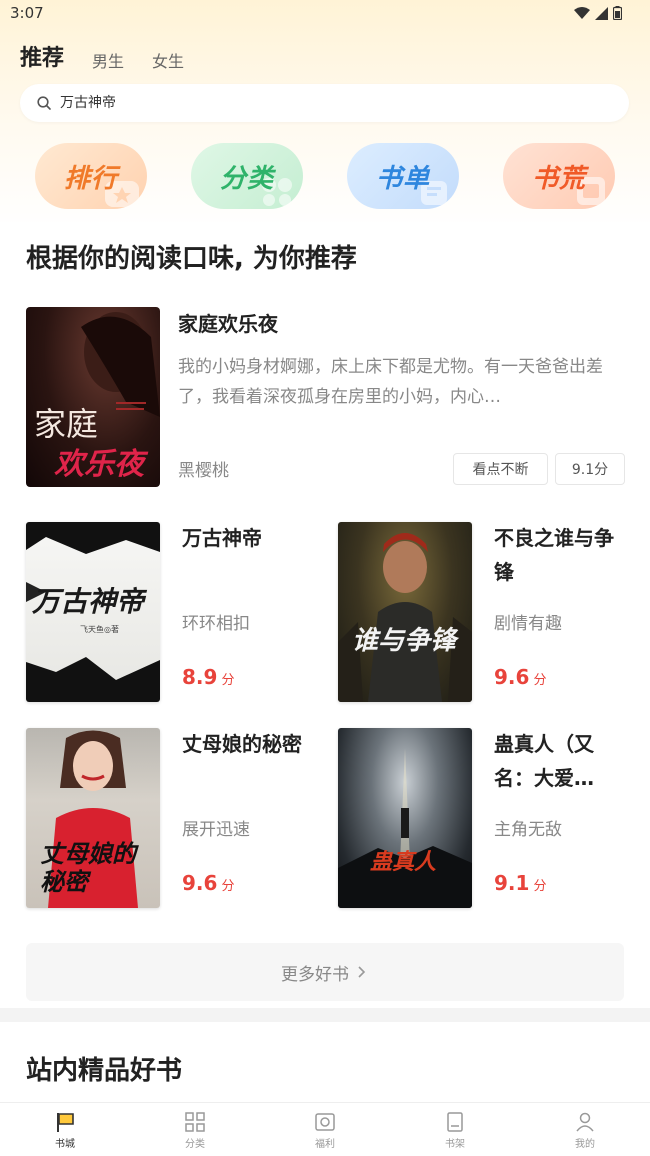 The width and height of the screenshot is (650, 1156). Describe the element at coordinates (42, 57) in the screenshot. I see `tab-recommend: 推荐` at that location.